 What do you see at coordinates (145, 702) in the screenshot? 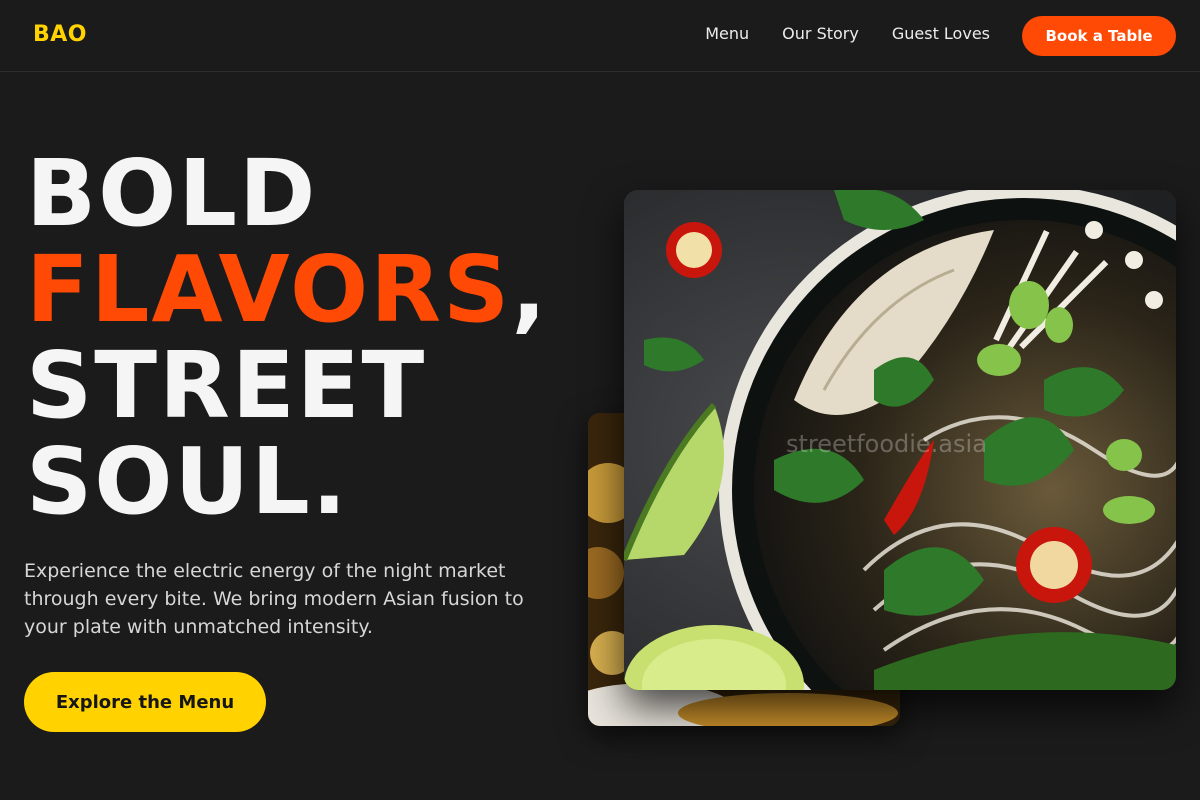
I see `explore-menu-button: Explore the Menu` at bounding box center [145, 702].